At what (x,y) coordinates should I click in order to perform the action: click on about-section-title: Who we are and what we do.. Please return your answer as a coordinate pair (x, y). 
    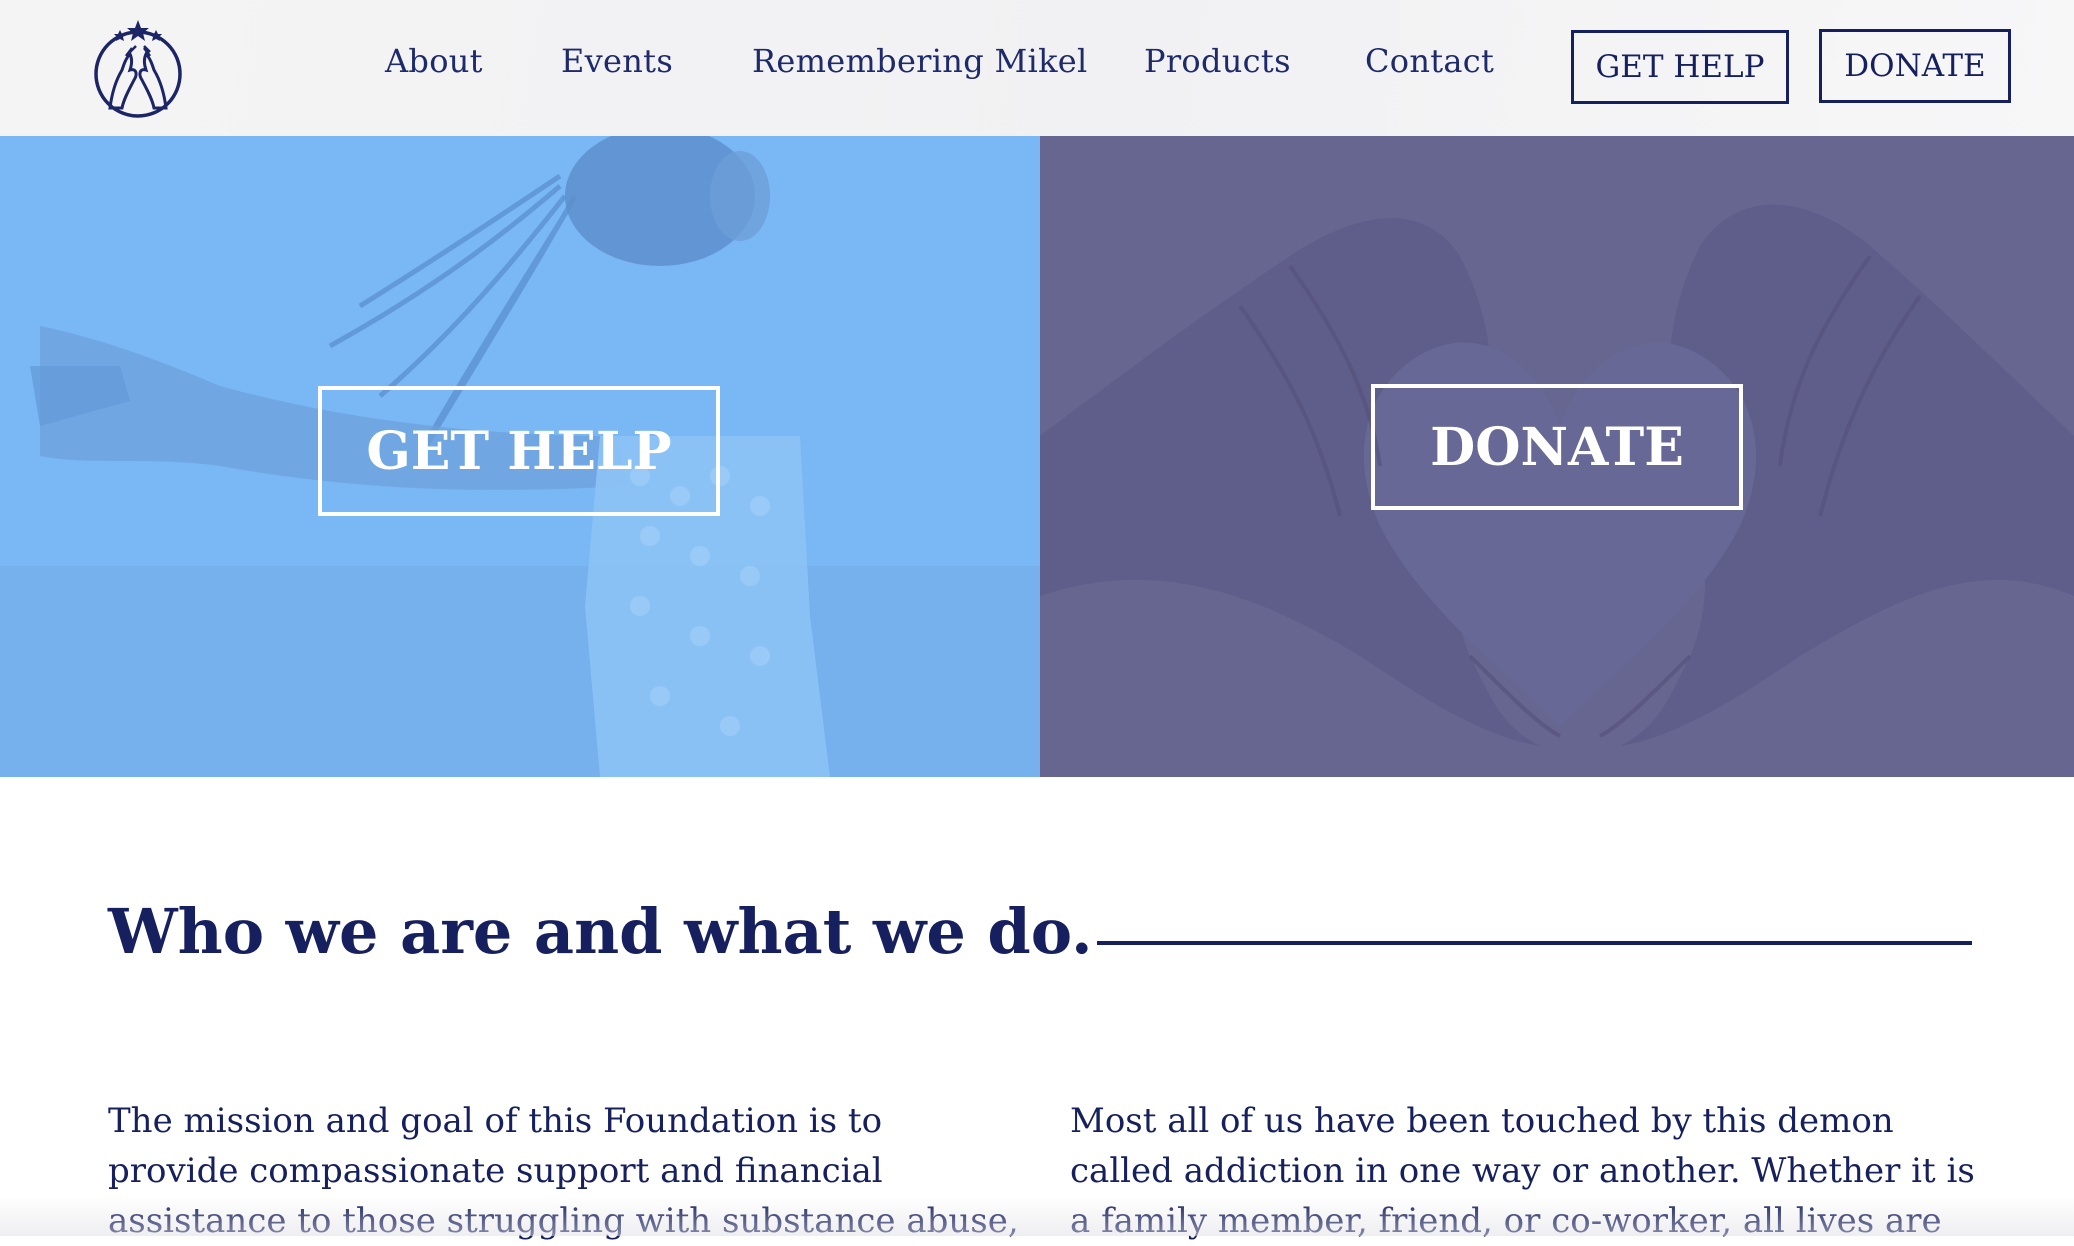
    Looking at the image, I should click on (600, 931).